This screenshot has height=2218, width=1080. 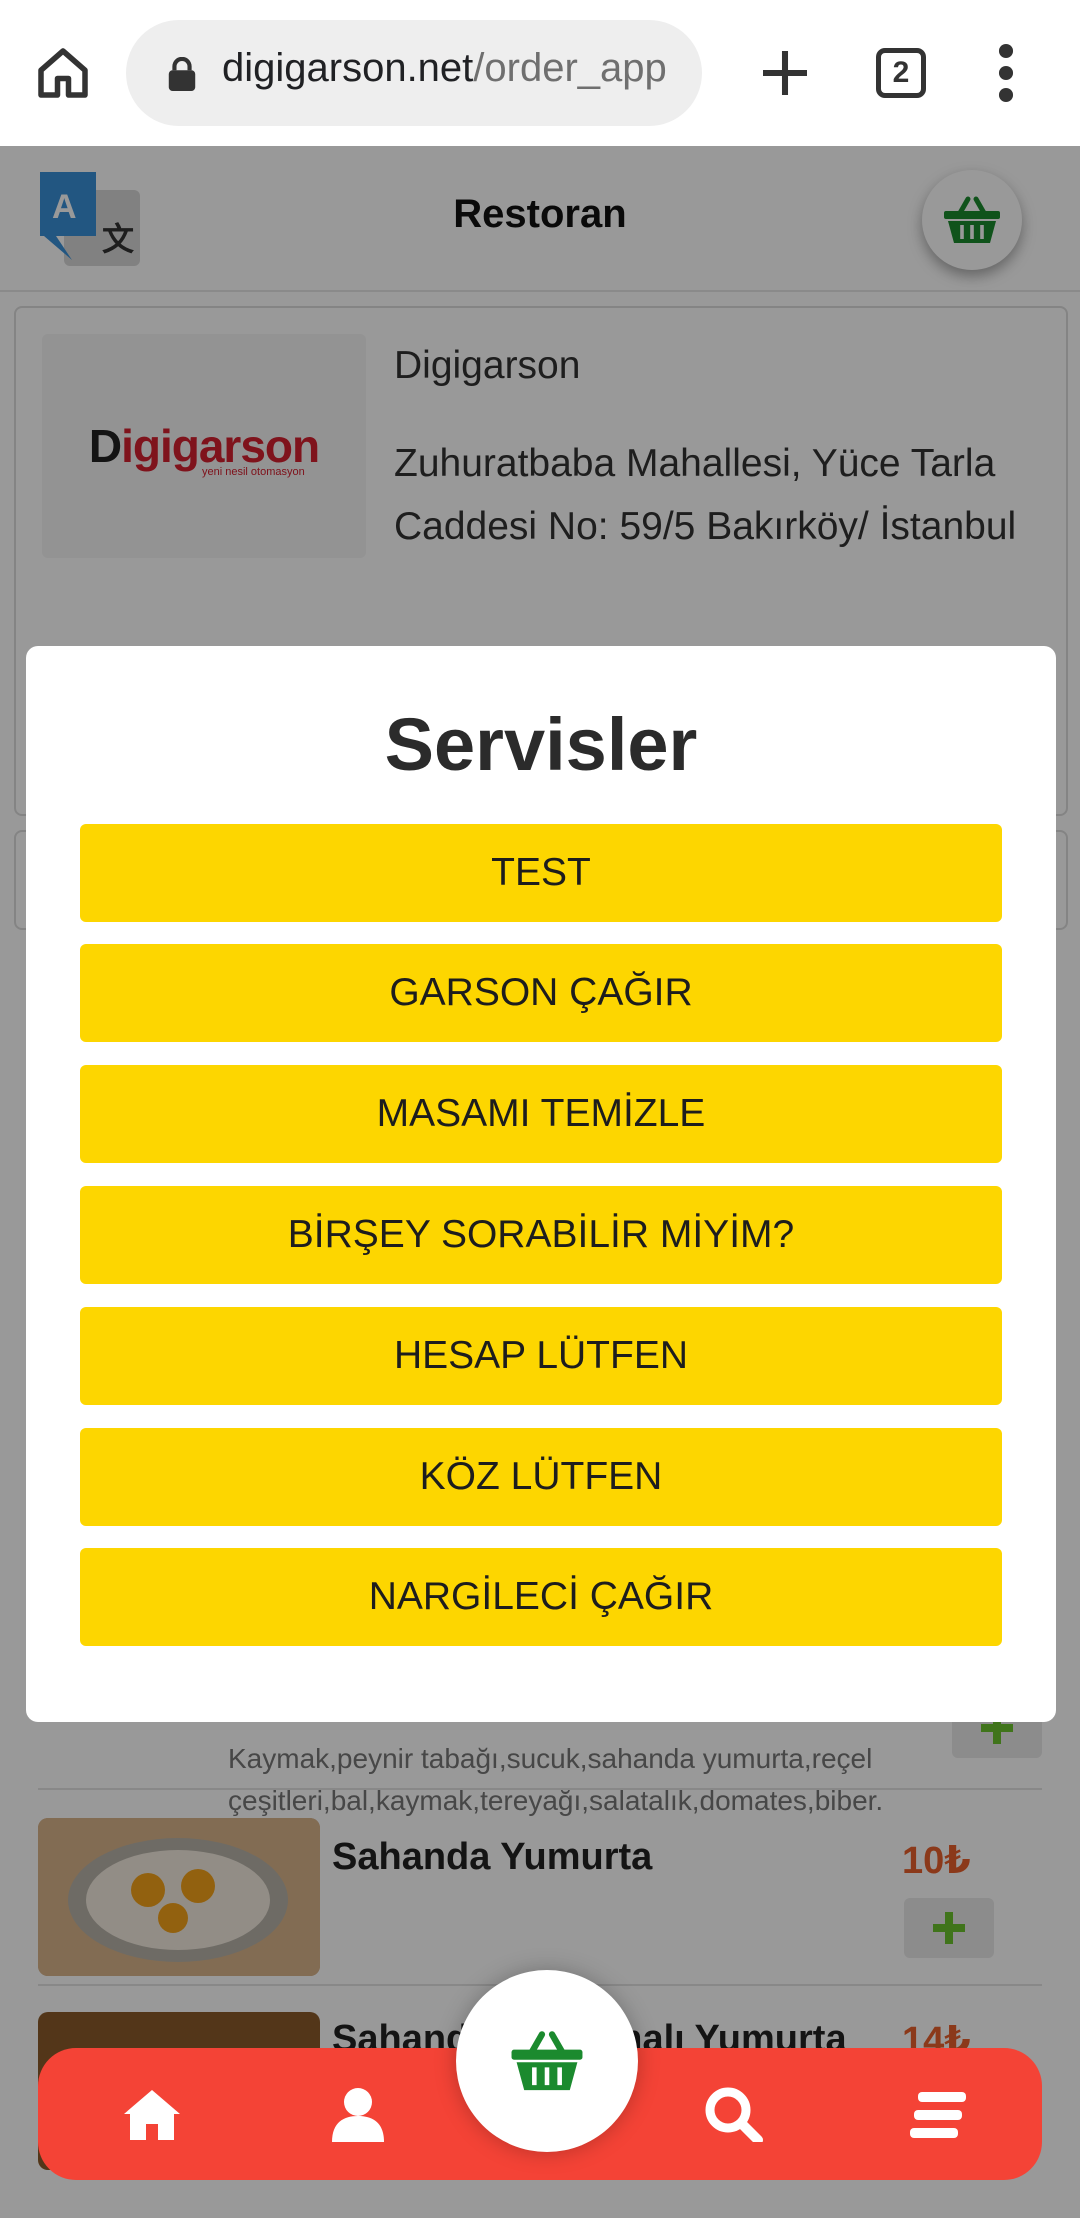 What do you see at coordinates (541, 1356) in the screenshot?
I see `service-button-bill: HESAP LÜTFEN` at bounding box center [541, 1356].